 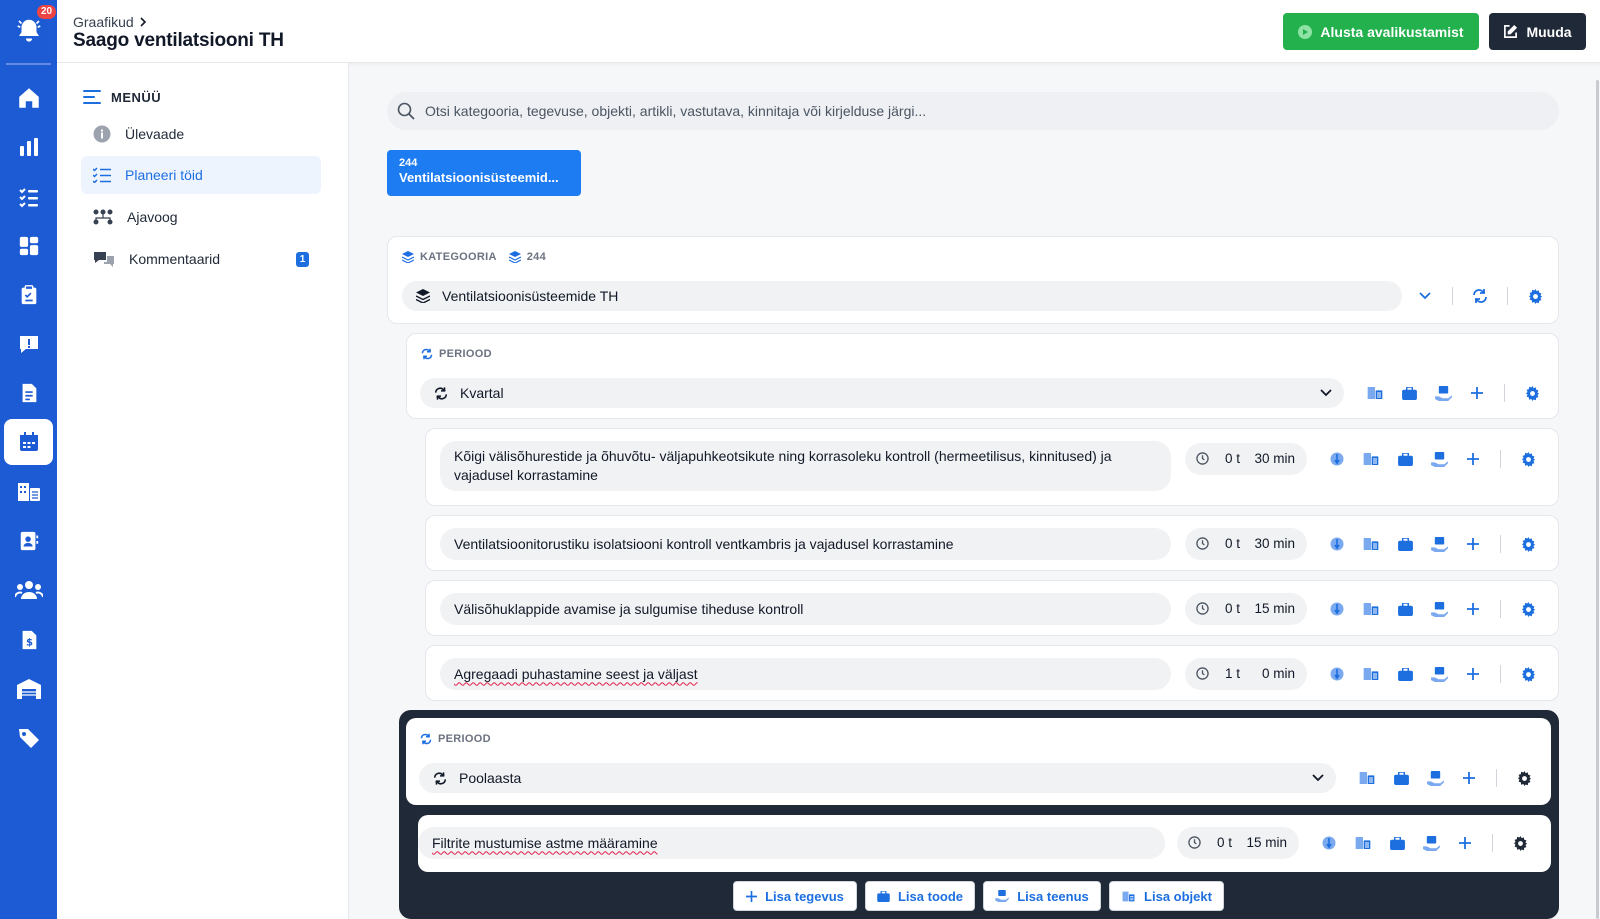 What do you see at coordinates (1246, 674) in the screenshot?
I see `task-duration: 1 t 0 min` at bounding box center [1246, 674].